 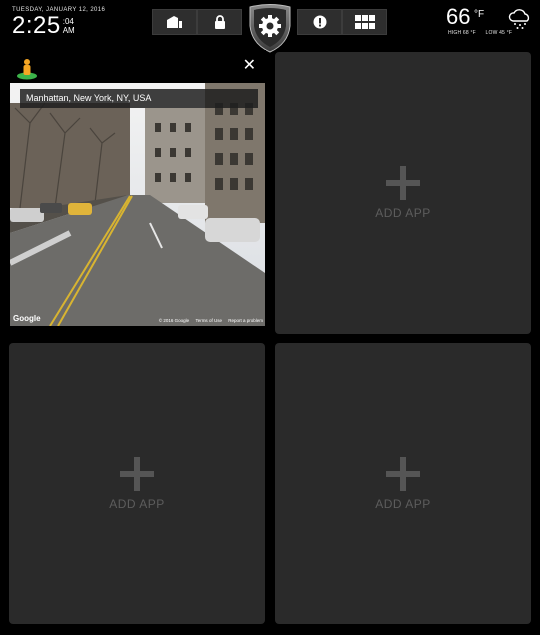 I want to click on settings-shield-button, so click(x=270, y=29).